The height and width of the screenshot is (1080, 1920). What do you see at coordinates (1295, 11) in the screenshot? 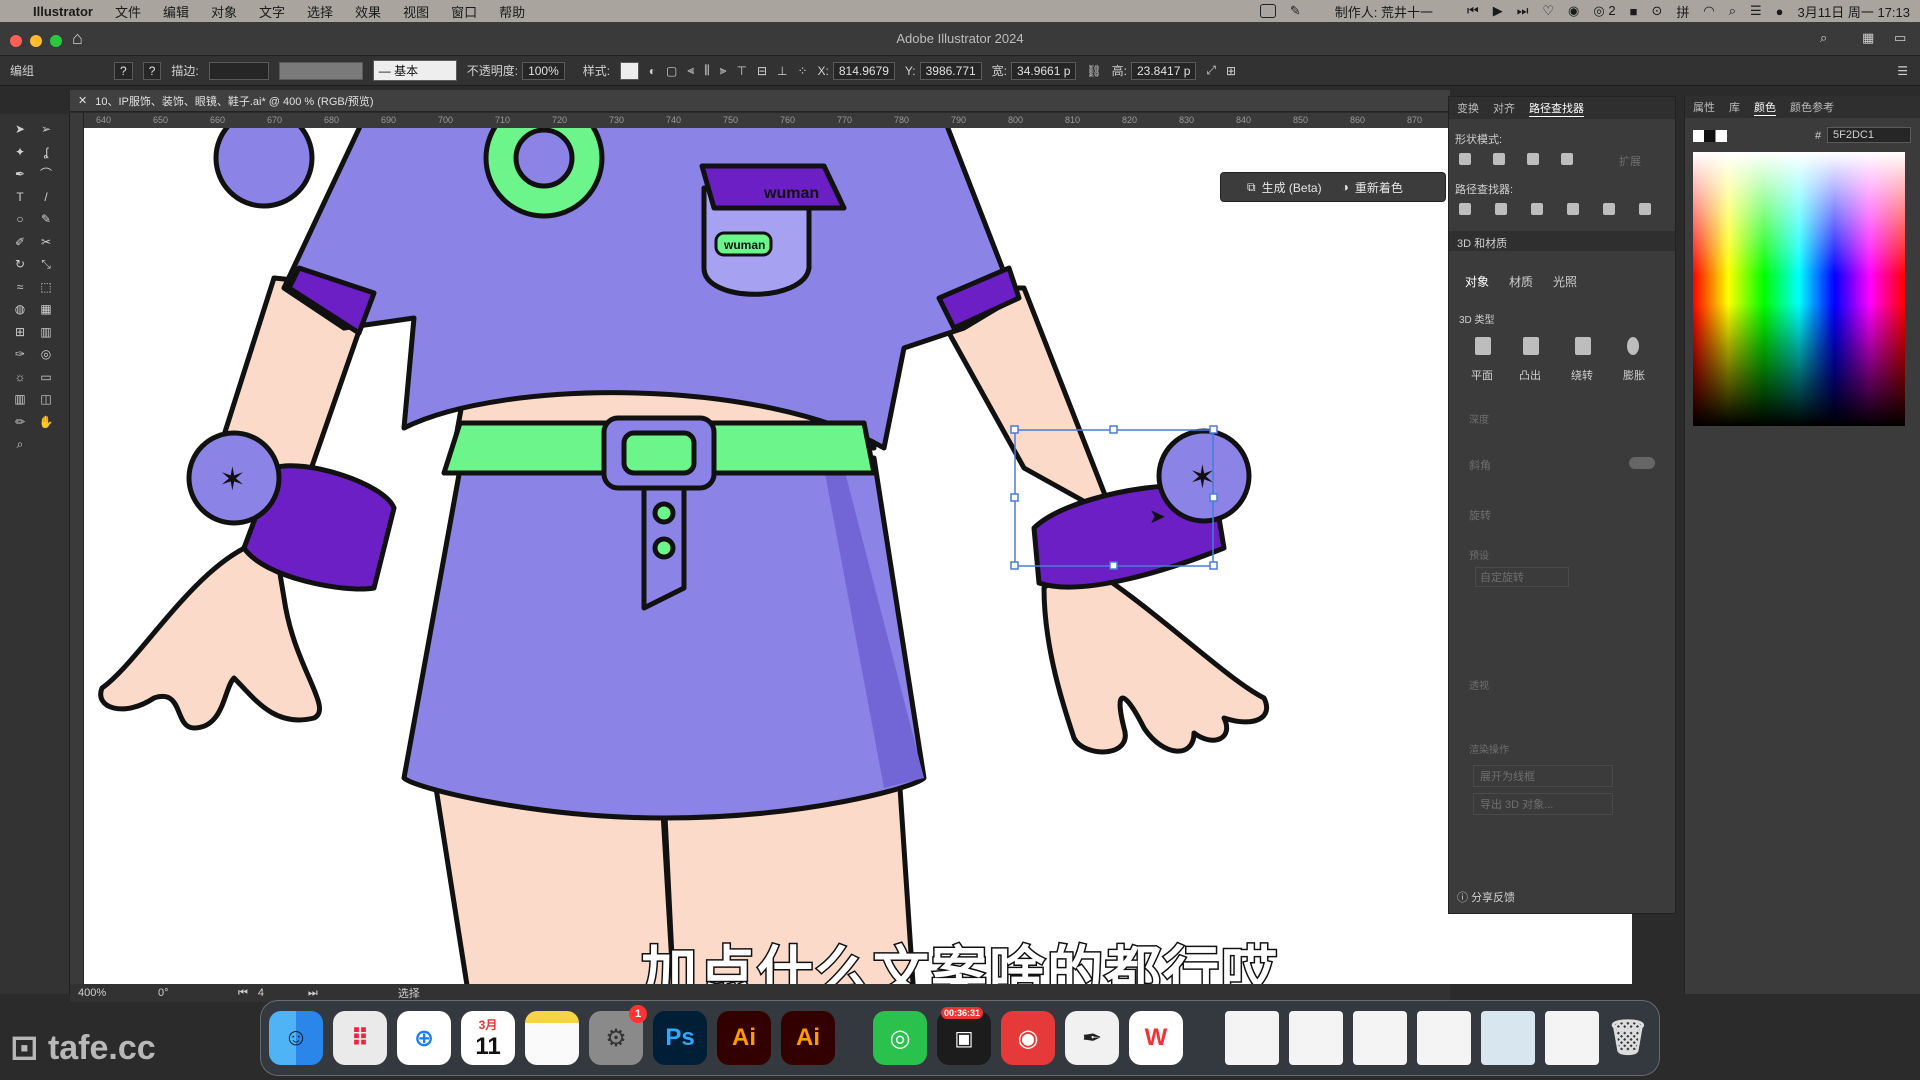
I see `pen-status-icon: ✎` at bounding box center [1295, 11].